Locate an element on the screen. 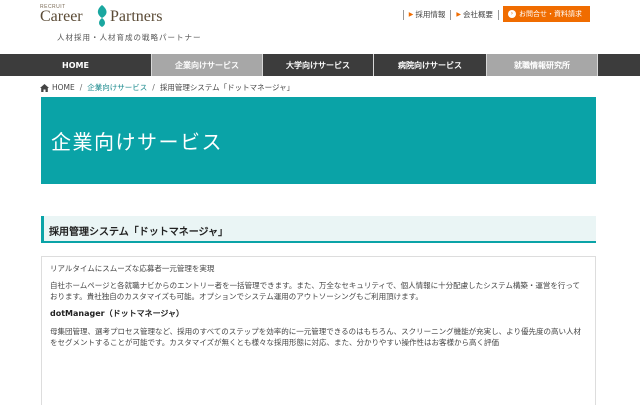  tagline: 人材採用・人材育成の戦略パートナー is located at coordinates (129, 37).